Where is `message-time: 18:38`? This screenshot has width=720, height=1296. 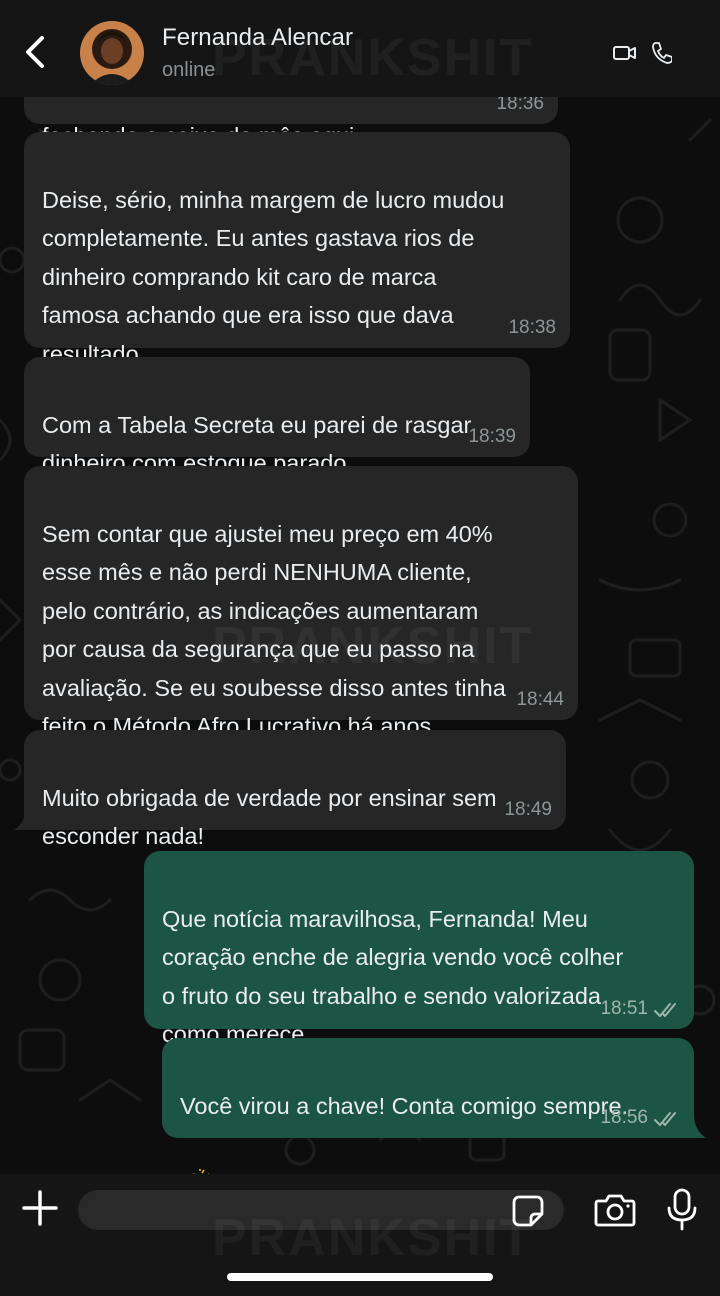
message-time: 18:38 is located at coordinates (532, 327).